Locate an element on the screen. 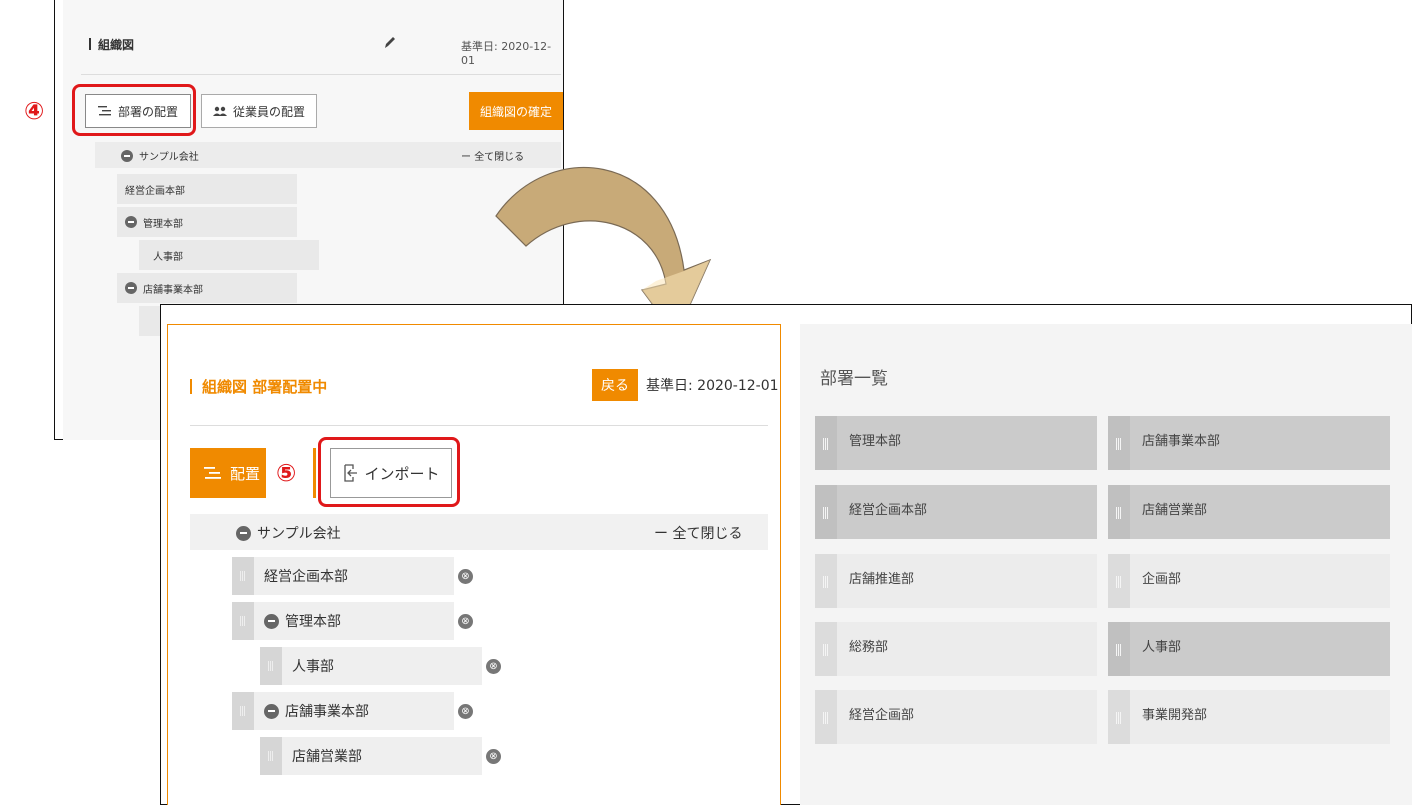 This screenshot has height=805, width=1412. step5-highlight-box is located at coordinates (389, 472).